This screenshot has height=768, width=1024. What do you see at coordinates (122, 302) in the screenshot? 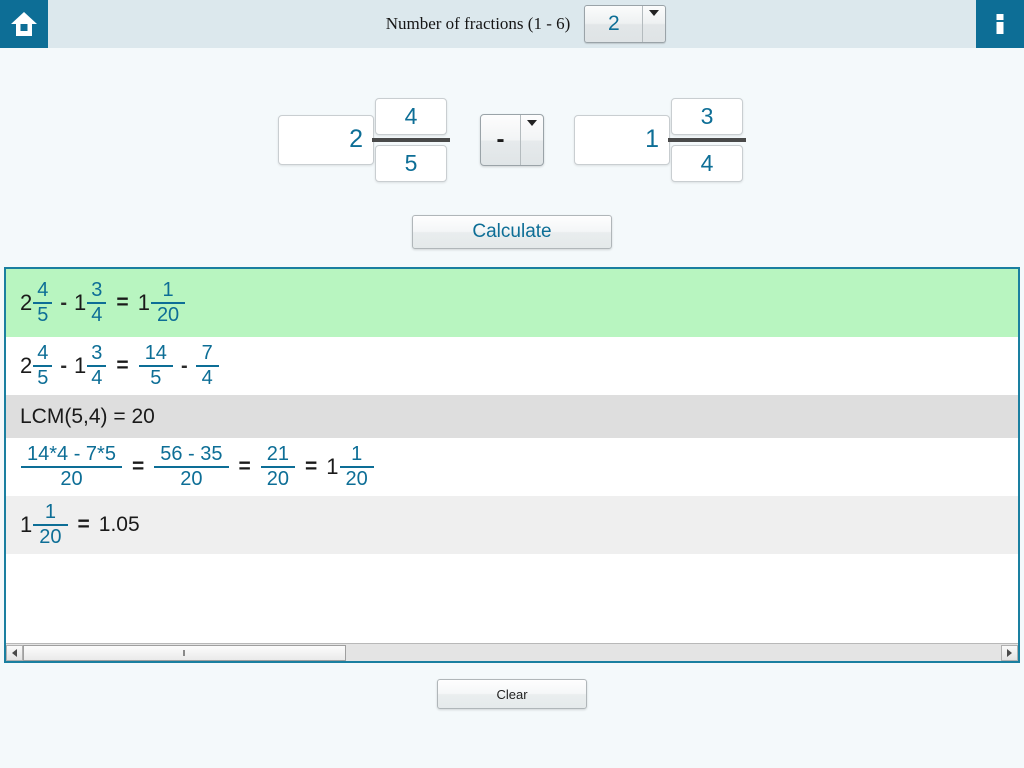
I see `answer-equals: =` at bounding box center [122, 302].